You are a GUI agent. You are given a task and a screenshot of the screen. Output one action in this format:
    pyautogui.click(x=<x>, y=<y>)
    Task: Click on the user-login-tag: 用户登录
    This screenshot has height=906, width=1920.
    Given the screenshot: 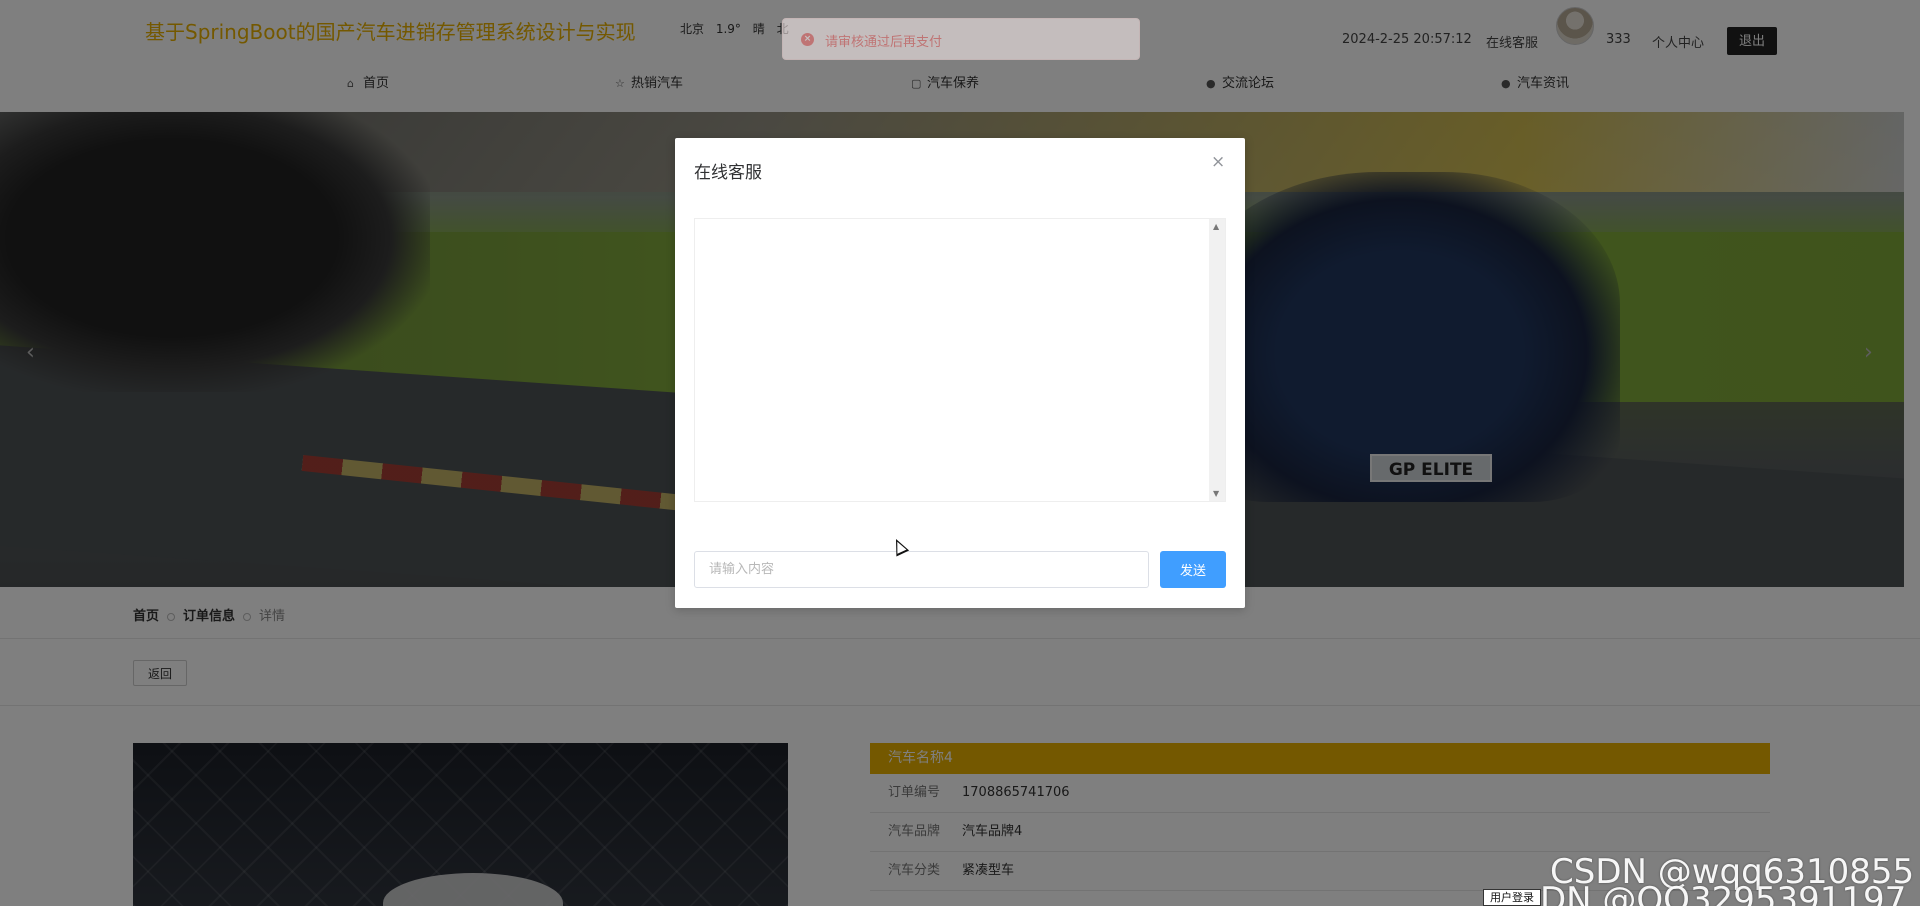 What is the action you would take?
    pyautogui.click(x=1512, y=897)
    